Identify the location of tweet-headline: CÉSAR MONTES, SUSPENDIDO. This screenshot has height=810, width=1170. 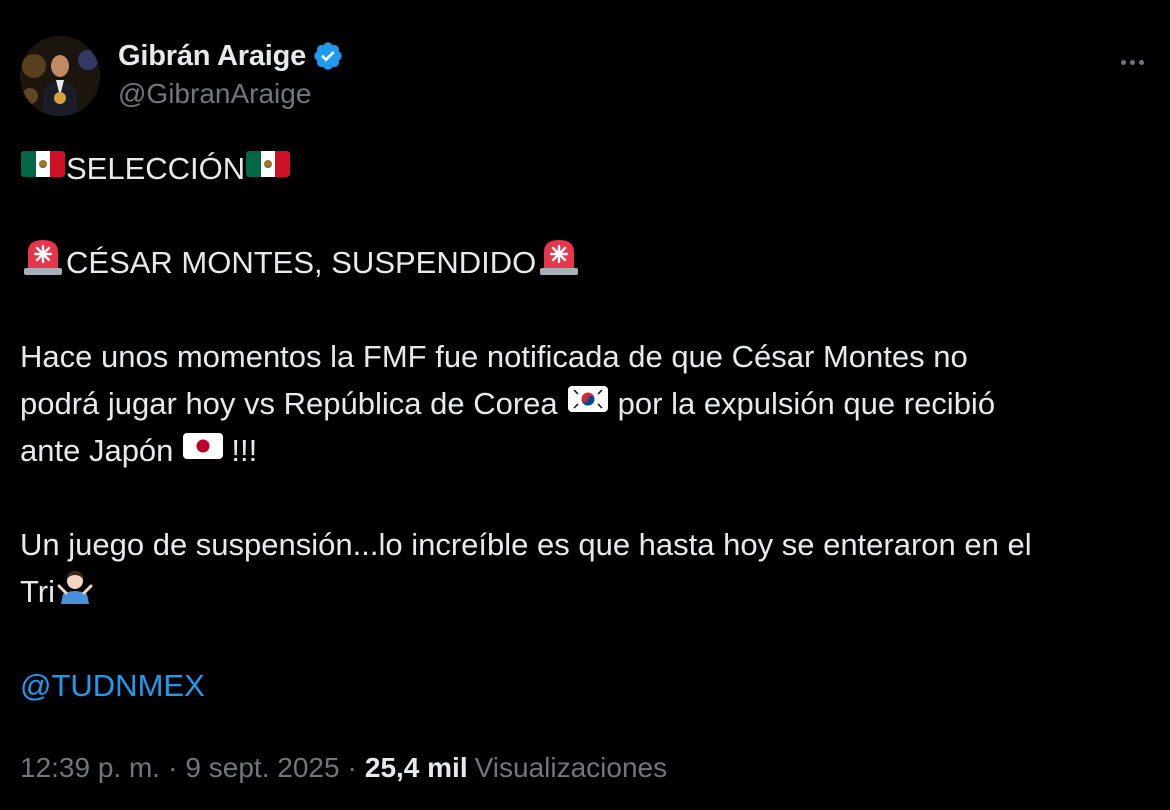
(301, 262).